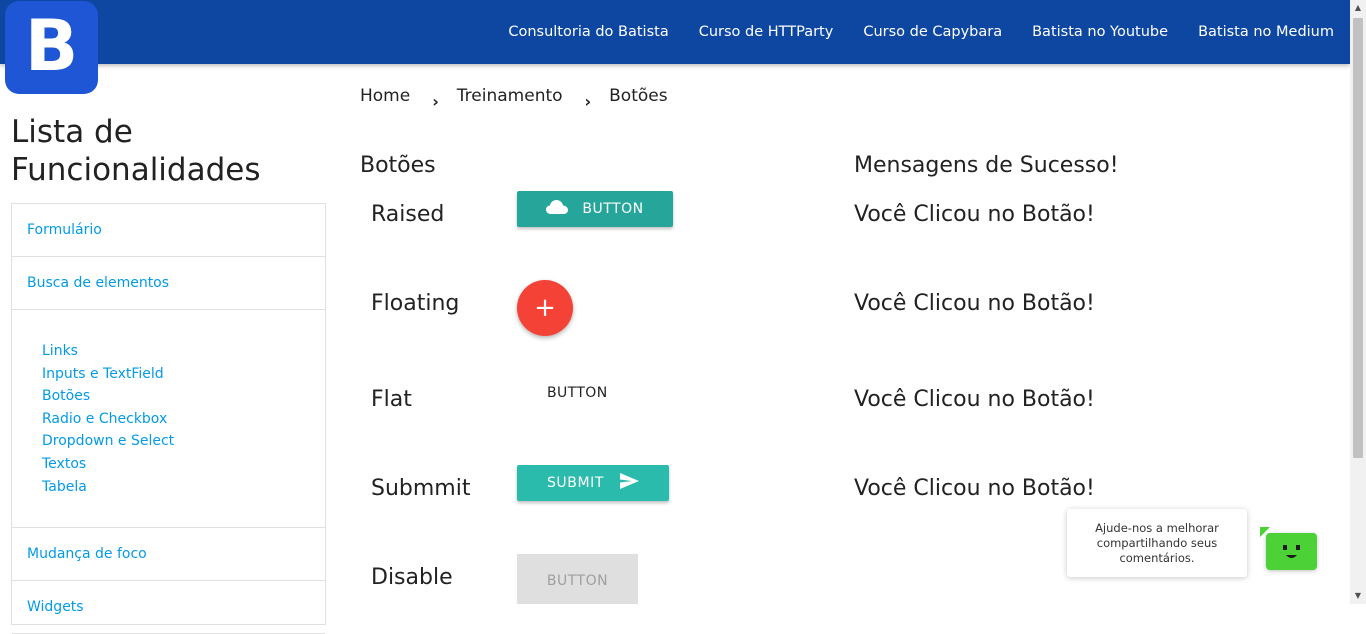  What do you see at coordinates (136, 151) in the screenshot?
I see `sidebar-title: Lista de Funcionalidades` at bounding box center [136, 151].